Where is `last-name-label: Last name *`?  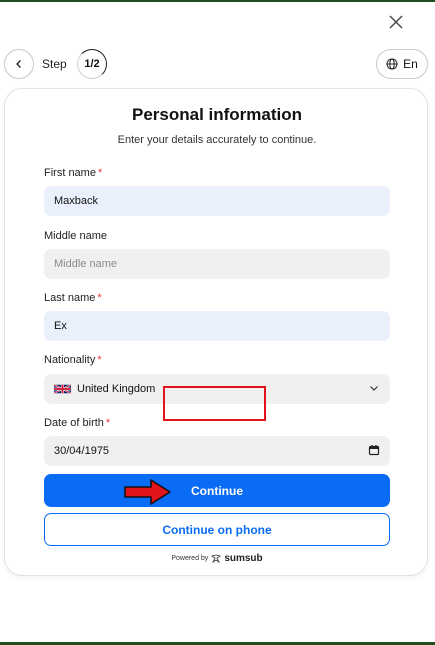 last-name-label: Last name * is located at coordinates (73, 298).